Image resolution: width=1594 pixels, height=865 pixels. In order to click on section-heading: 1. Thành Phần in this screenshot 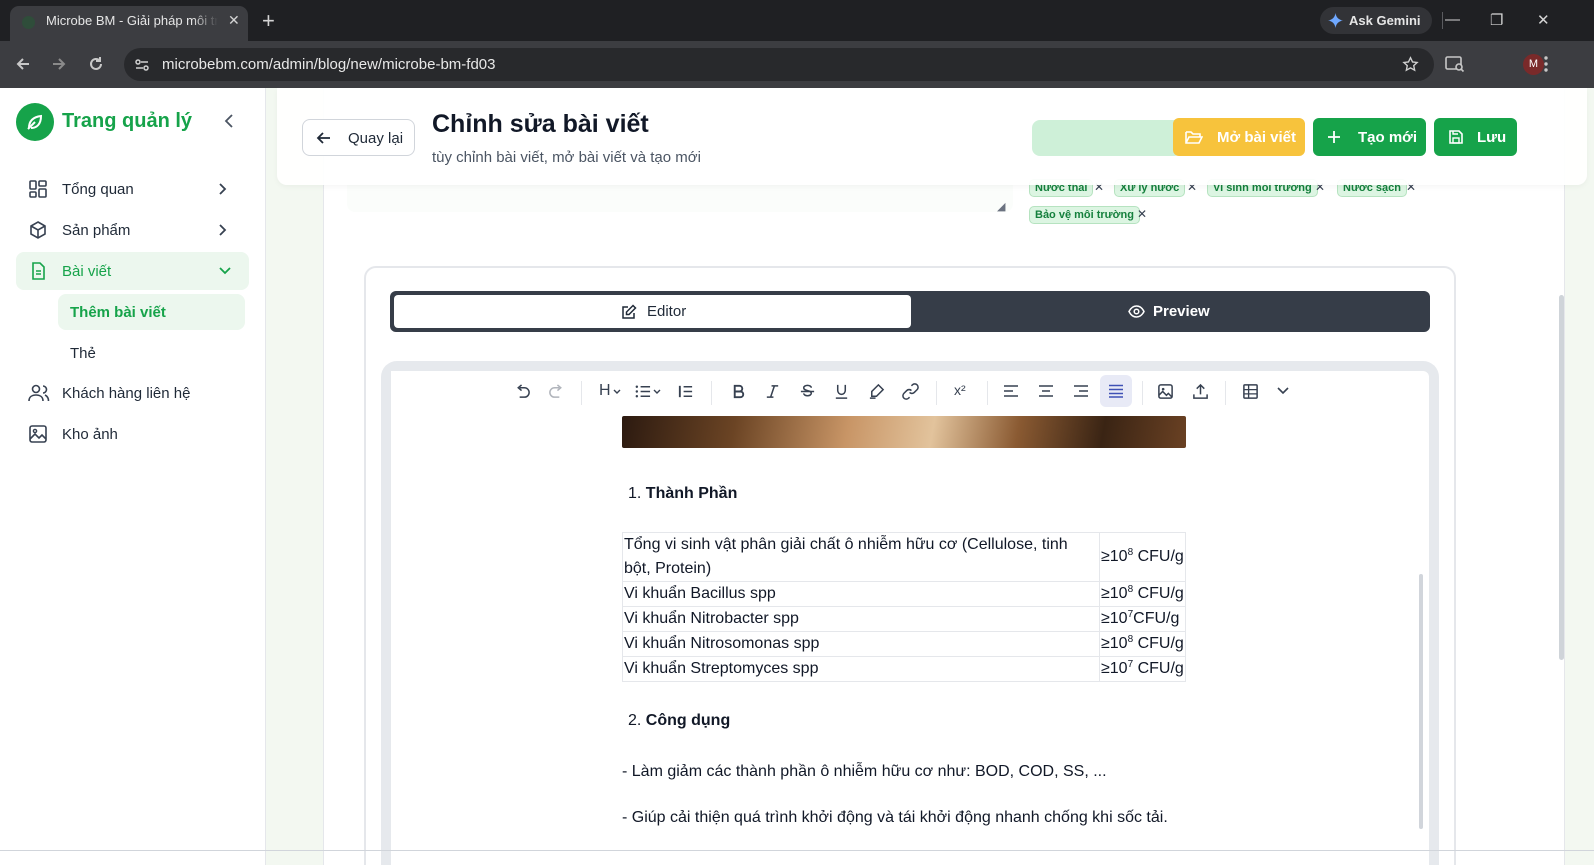, I will do `click(682, 494)`.